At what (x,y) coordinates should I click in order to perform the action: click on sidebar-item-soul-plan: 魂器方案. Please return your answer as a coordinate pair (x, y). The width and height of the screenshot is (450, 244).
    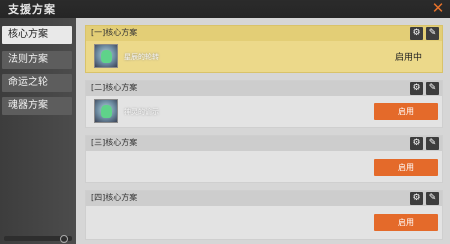
    Looking at the image, I should click on (37, 106).